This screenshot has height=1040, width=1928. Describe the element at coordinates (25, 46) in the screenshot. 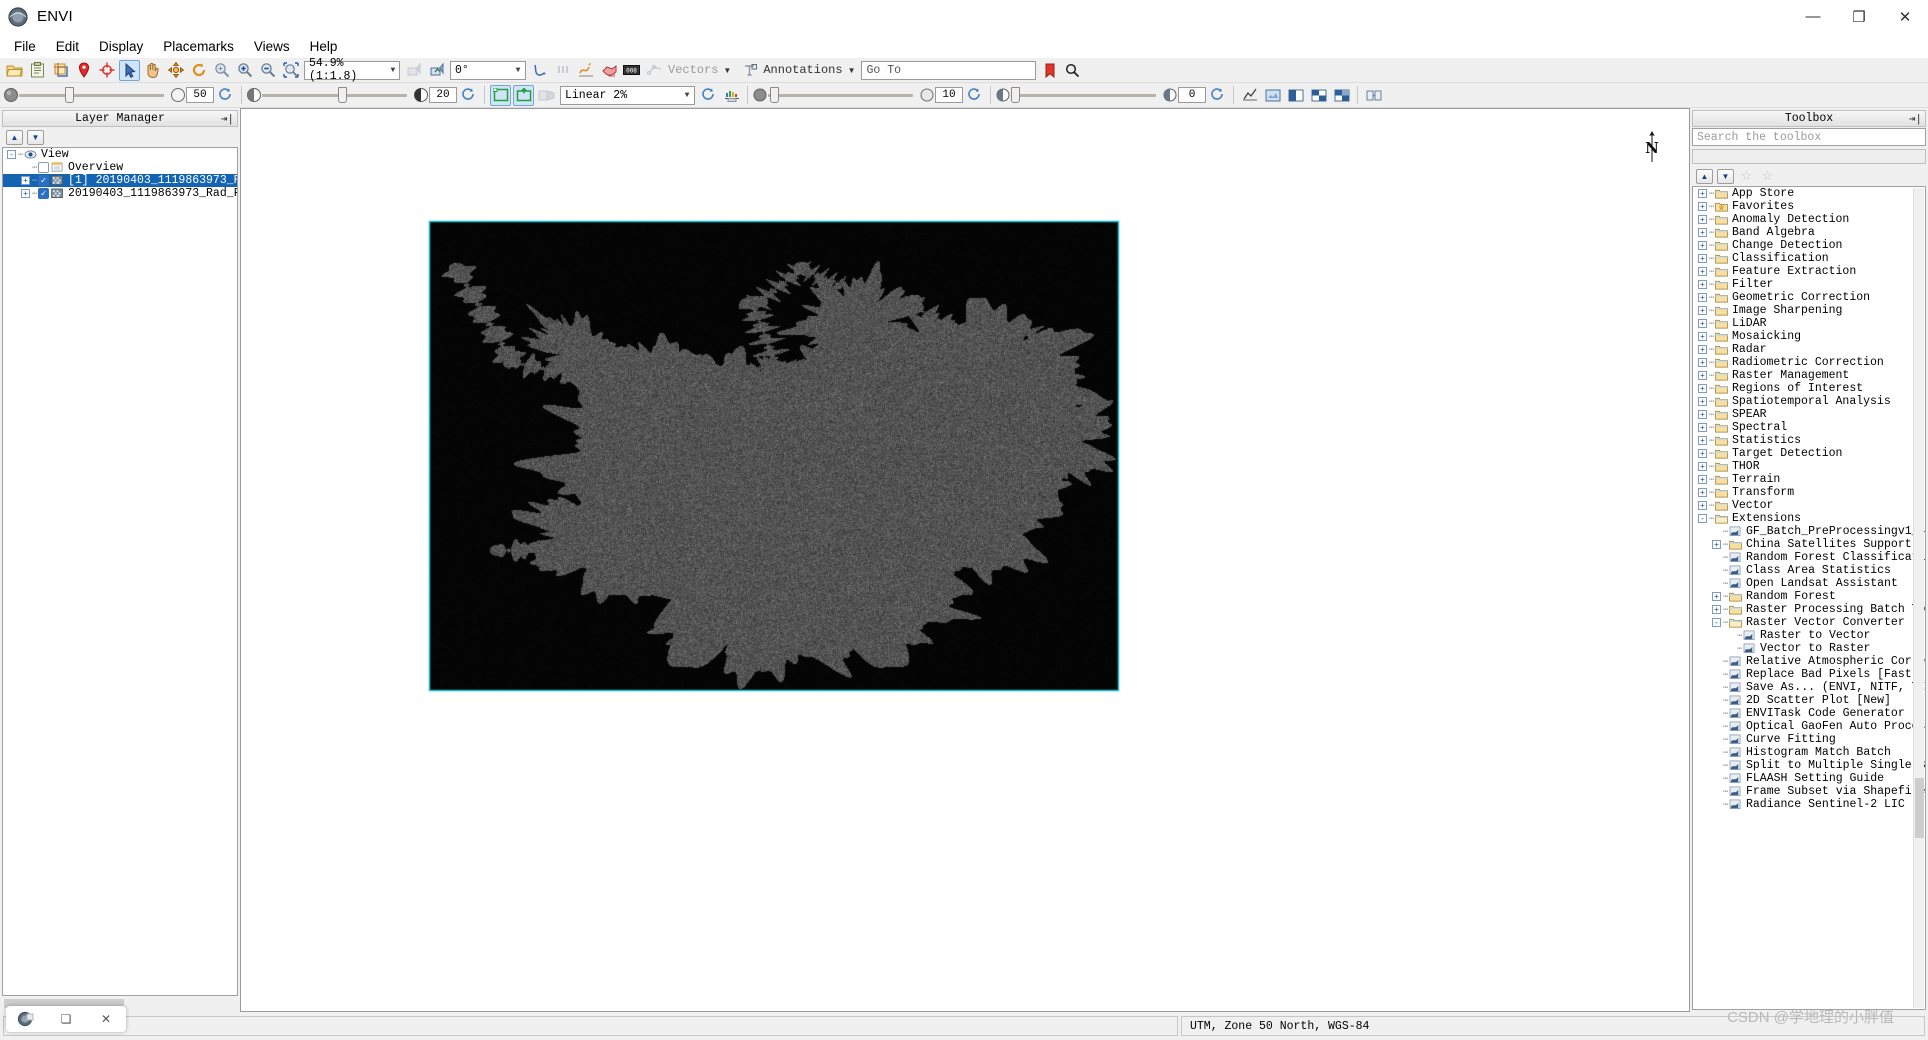

I see `menu-file: File` at that location.